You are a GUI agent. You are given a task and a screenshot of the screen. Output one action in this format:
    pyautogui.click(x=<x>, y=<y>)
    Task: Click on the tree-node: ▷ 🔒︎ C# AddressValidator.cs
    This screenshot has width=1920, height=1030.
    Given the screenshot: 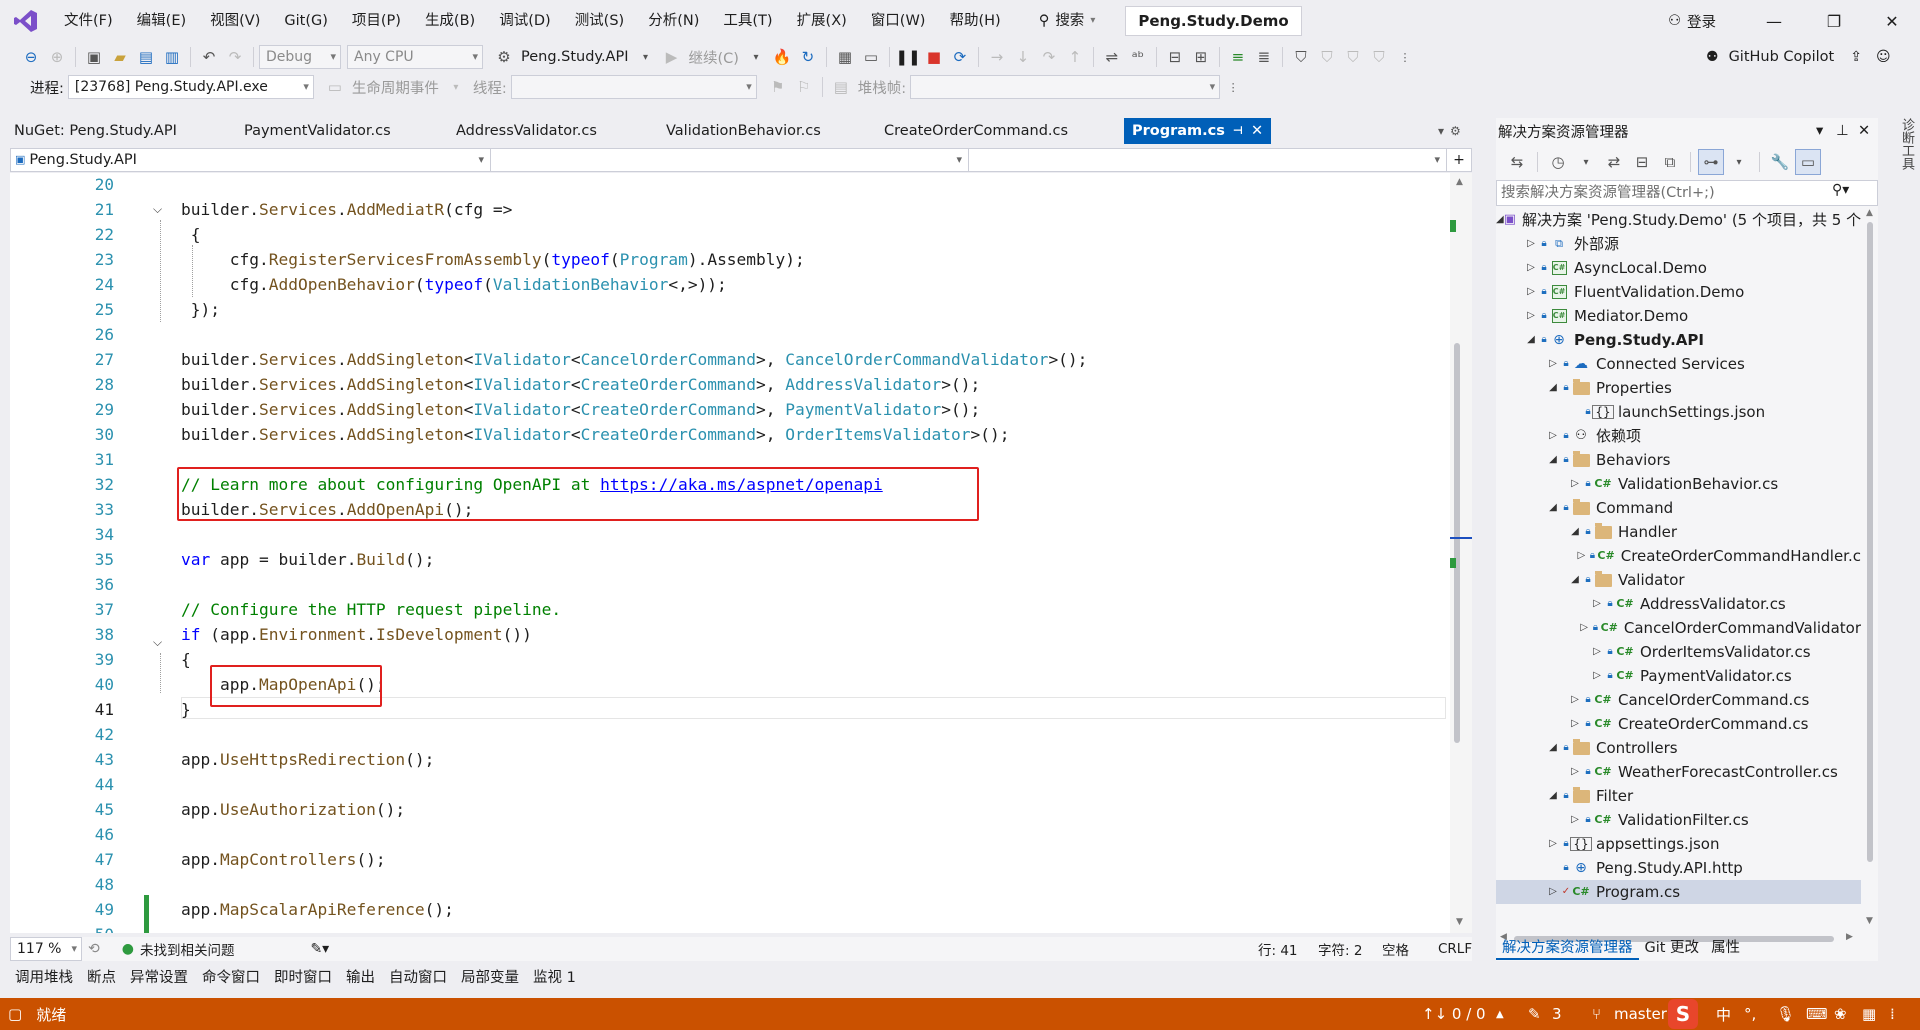 What is the action you would take?
    pyautogui.click(x=1678, y=604)
    